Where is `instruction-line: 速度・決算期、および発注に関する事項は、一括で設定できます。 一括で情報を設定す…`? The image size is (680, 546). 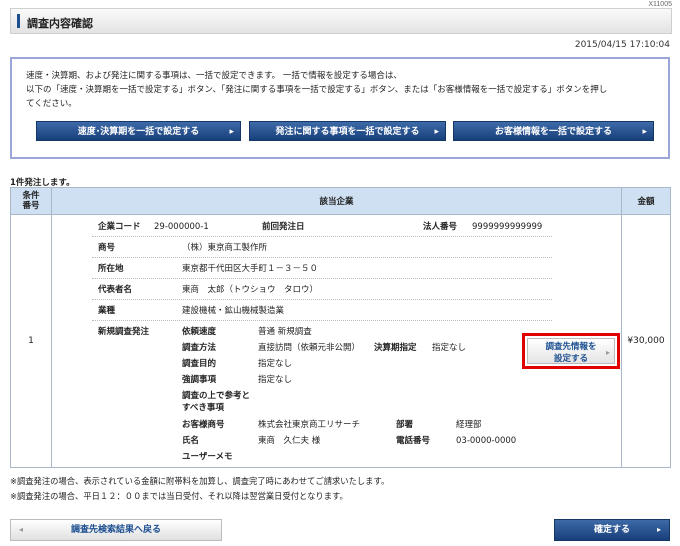
instruction-line: 速度・決算期、および発注に関する事項は、一括で設定できます。 一括で情報を設定す… is located at coordinates (214, 76).